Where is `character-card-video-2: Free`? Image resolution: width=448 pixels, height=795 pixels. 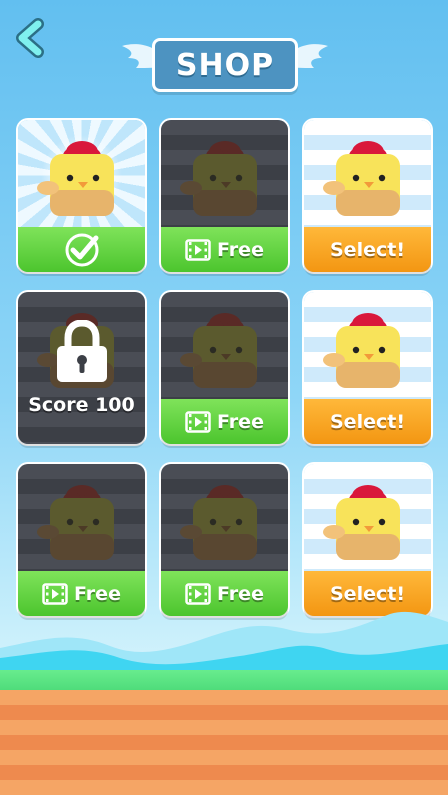 character-card-video-2: Free is located at coordinates (224, 368).